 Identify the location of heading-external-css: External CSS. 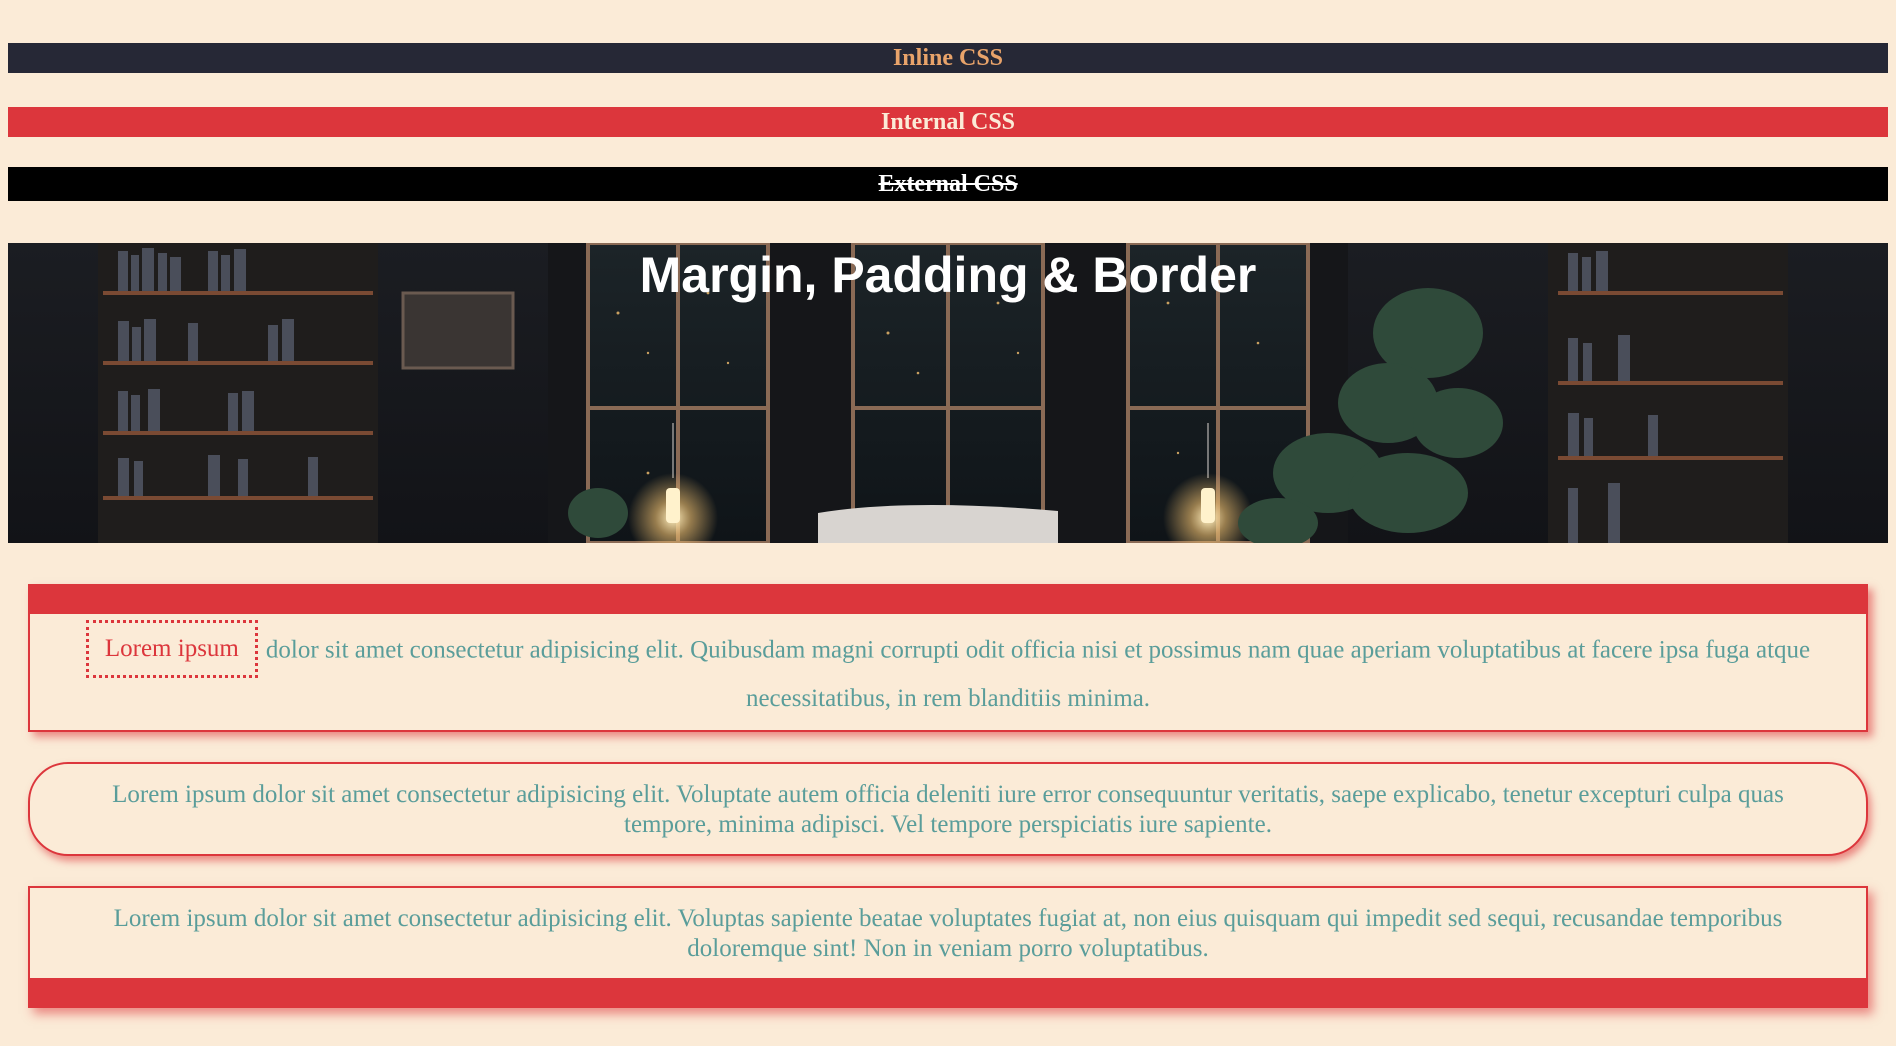
(948, 184).